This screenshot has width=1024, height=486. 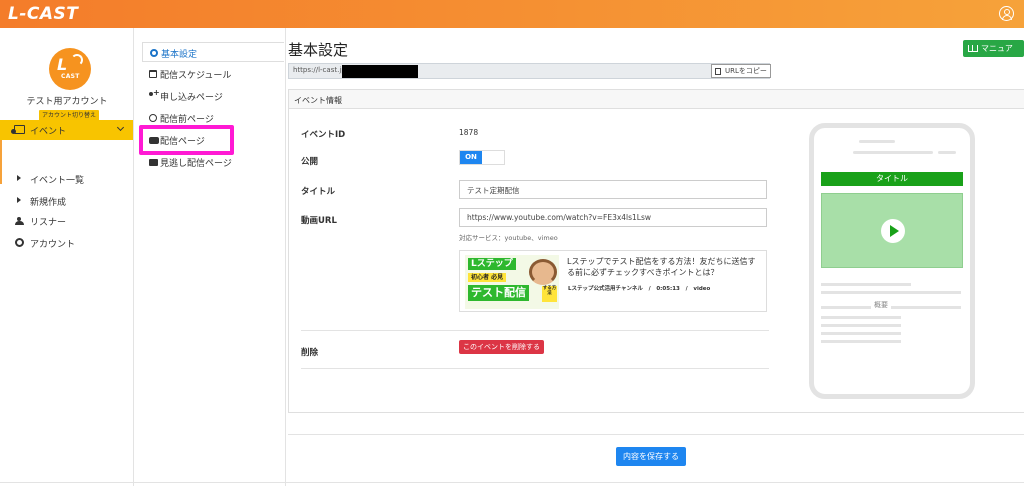 What do you see at coordinates (543, 272) in the screenshot?
I see `presenter-image` at bounding box center [543, 272].